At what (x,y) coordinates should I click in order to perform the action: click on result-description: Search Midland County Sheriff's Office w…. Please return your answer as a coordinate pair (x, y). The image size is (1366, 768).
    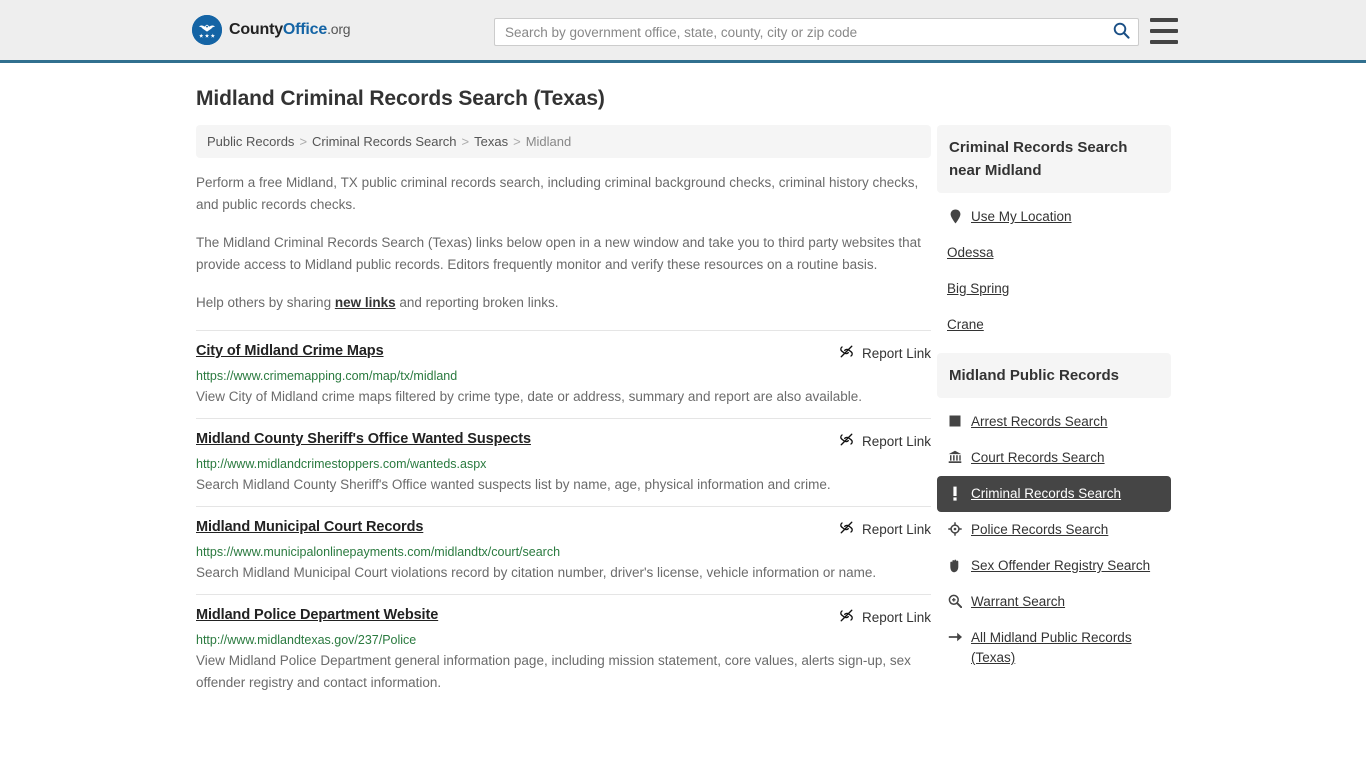
    Looking at the image, I should click on (513, 484).